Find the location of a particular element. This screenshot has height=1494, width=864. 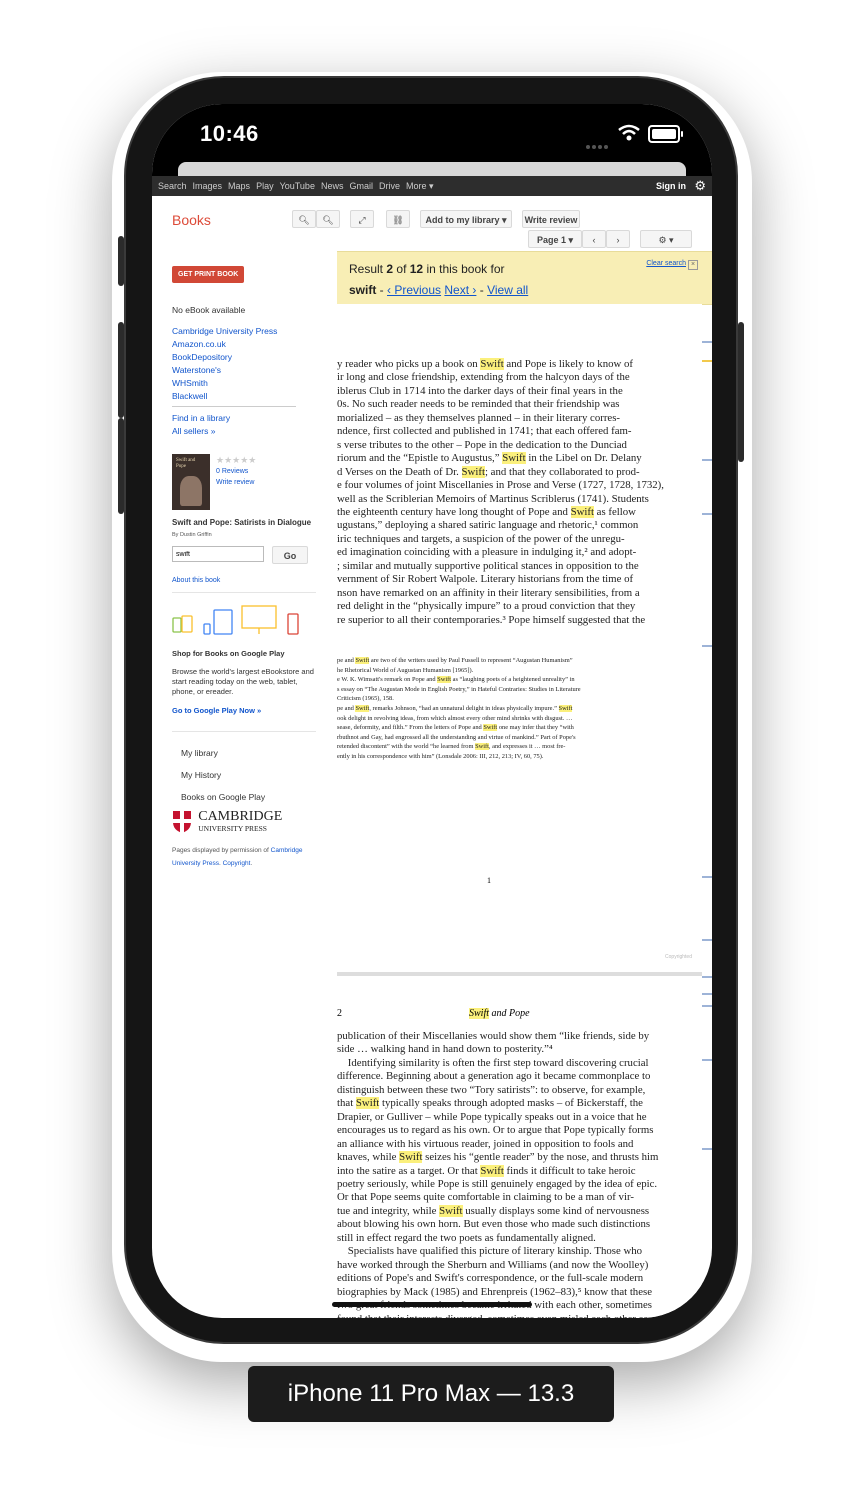

home-indicator is located at coordinates (432, 1304).